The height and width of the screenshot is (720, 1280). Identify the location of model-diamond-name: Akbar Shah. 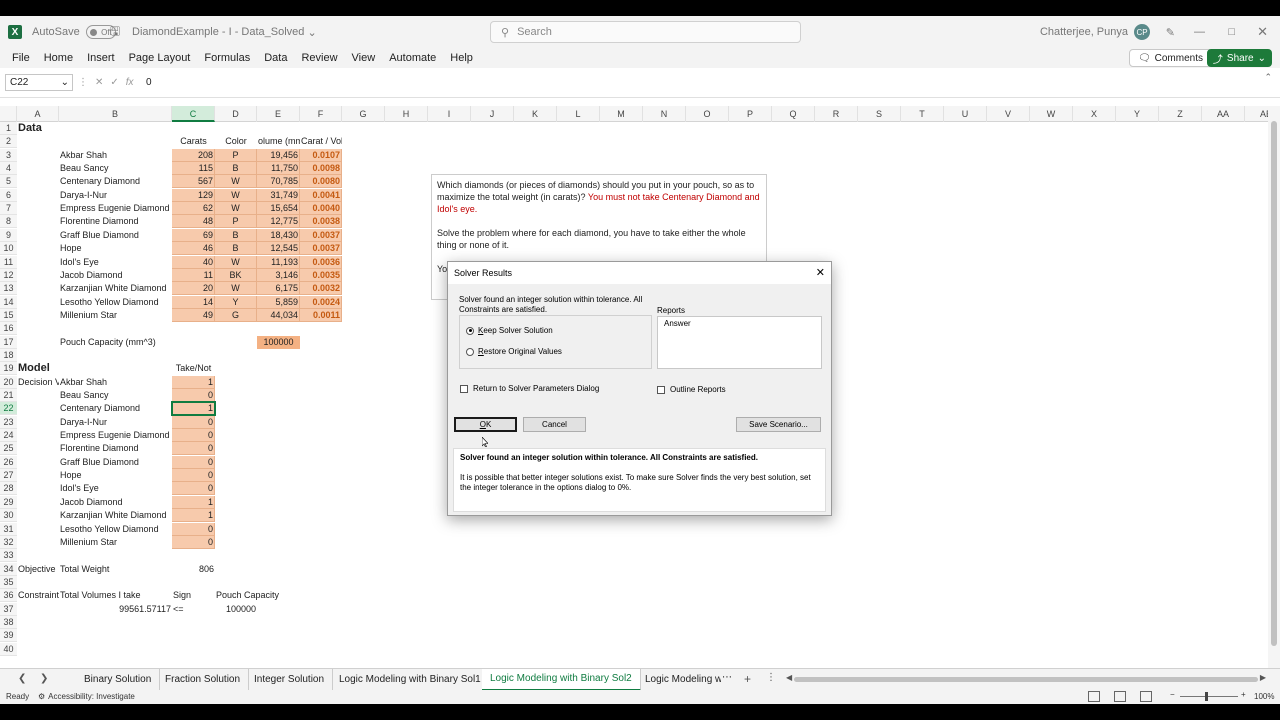
(115, 382).